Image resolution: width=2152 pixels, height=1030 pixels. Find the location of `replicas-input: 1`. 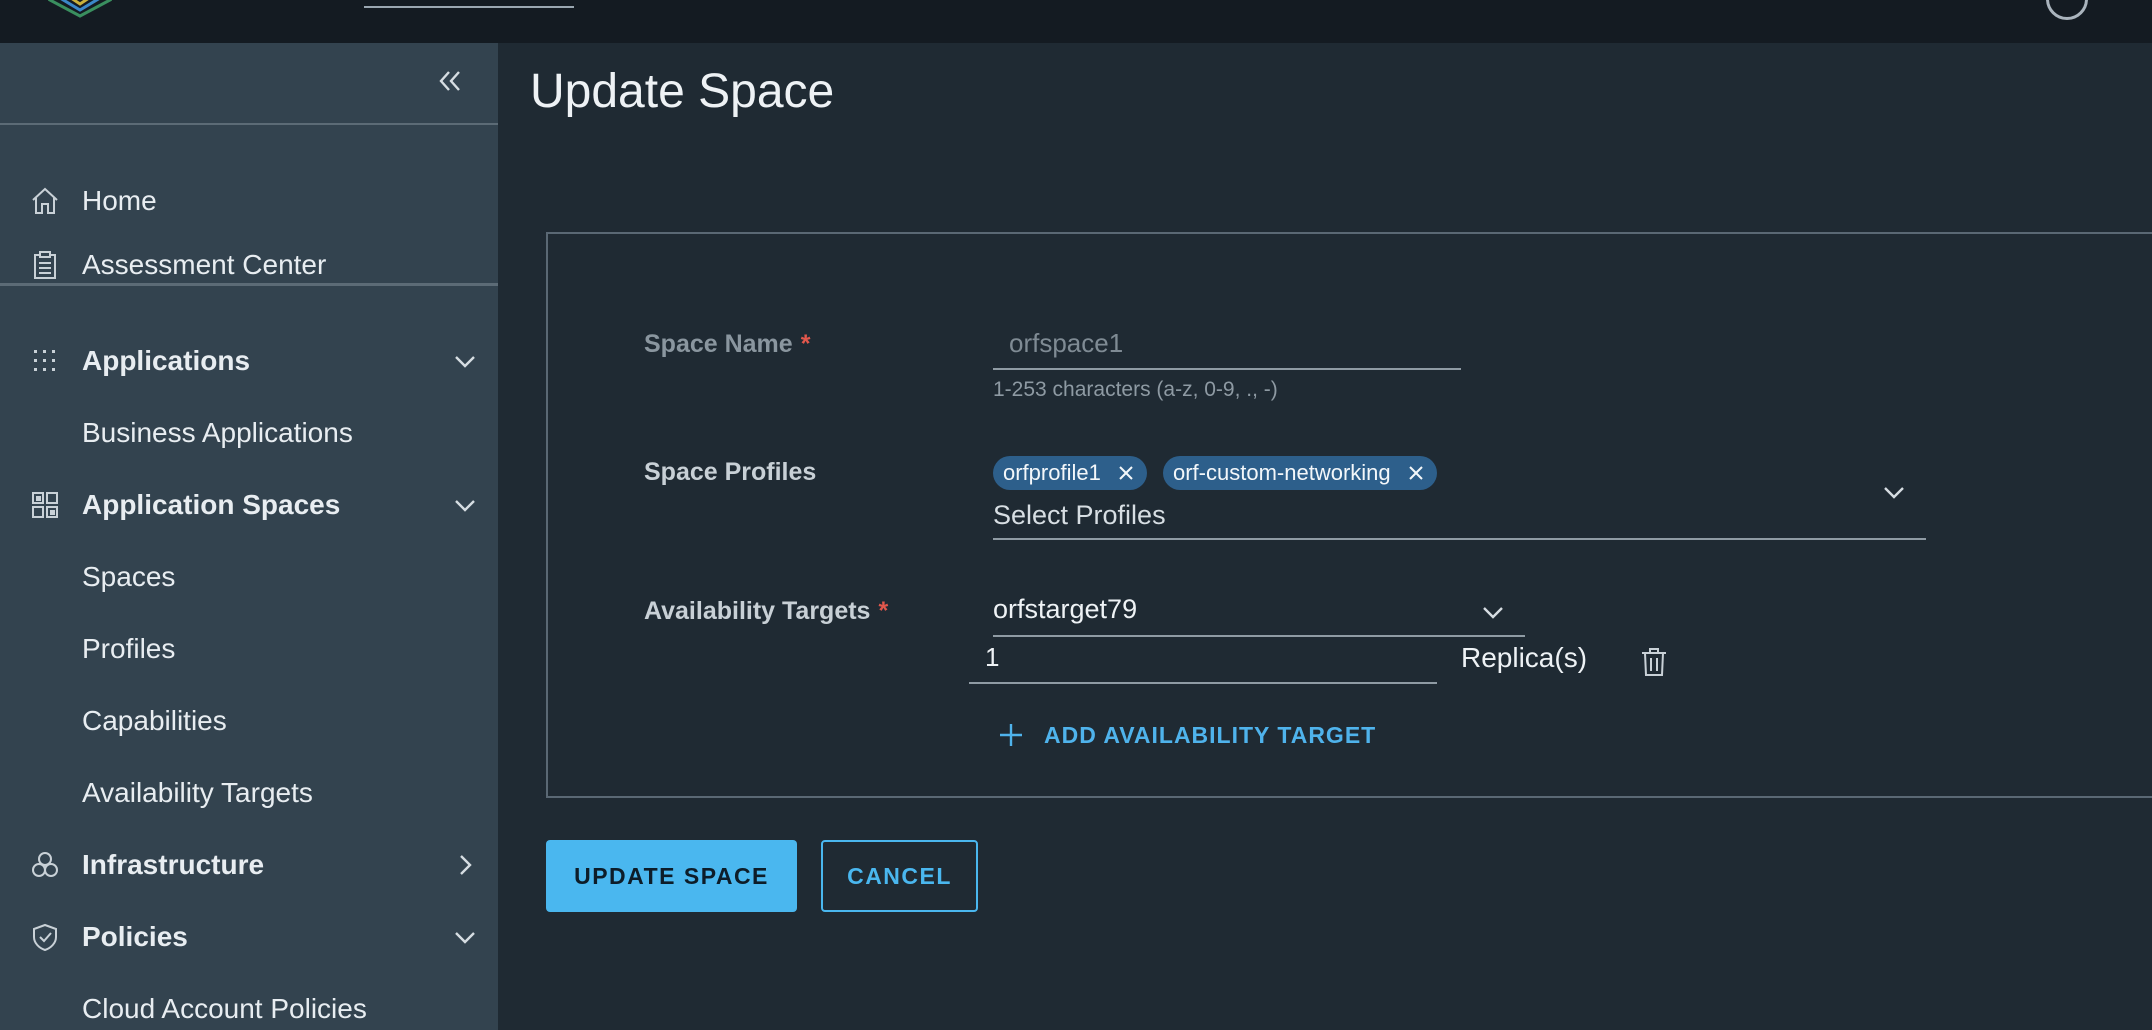

replicas-input: 1 is located at coordinates (1203, 663).